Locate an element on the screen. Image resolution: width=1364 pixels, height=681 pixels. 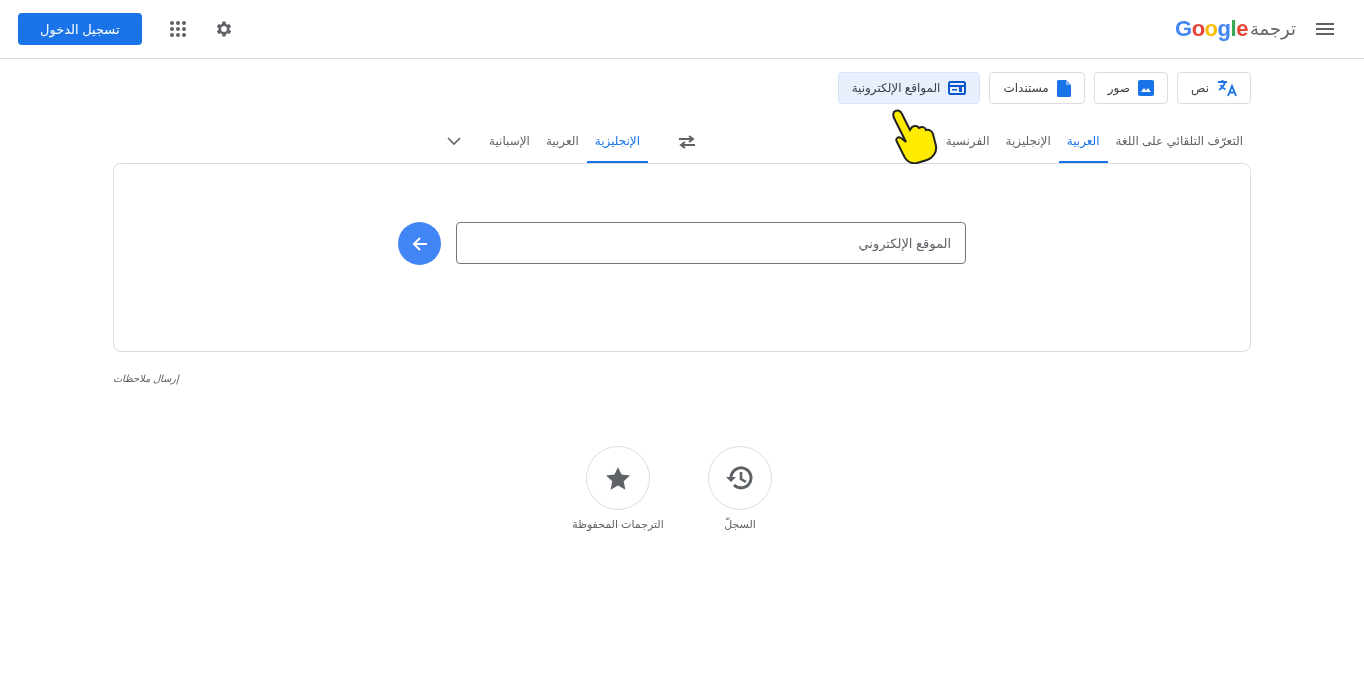
document-icon is located at coordinates (1063, 88).